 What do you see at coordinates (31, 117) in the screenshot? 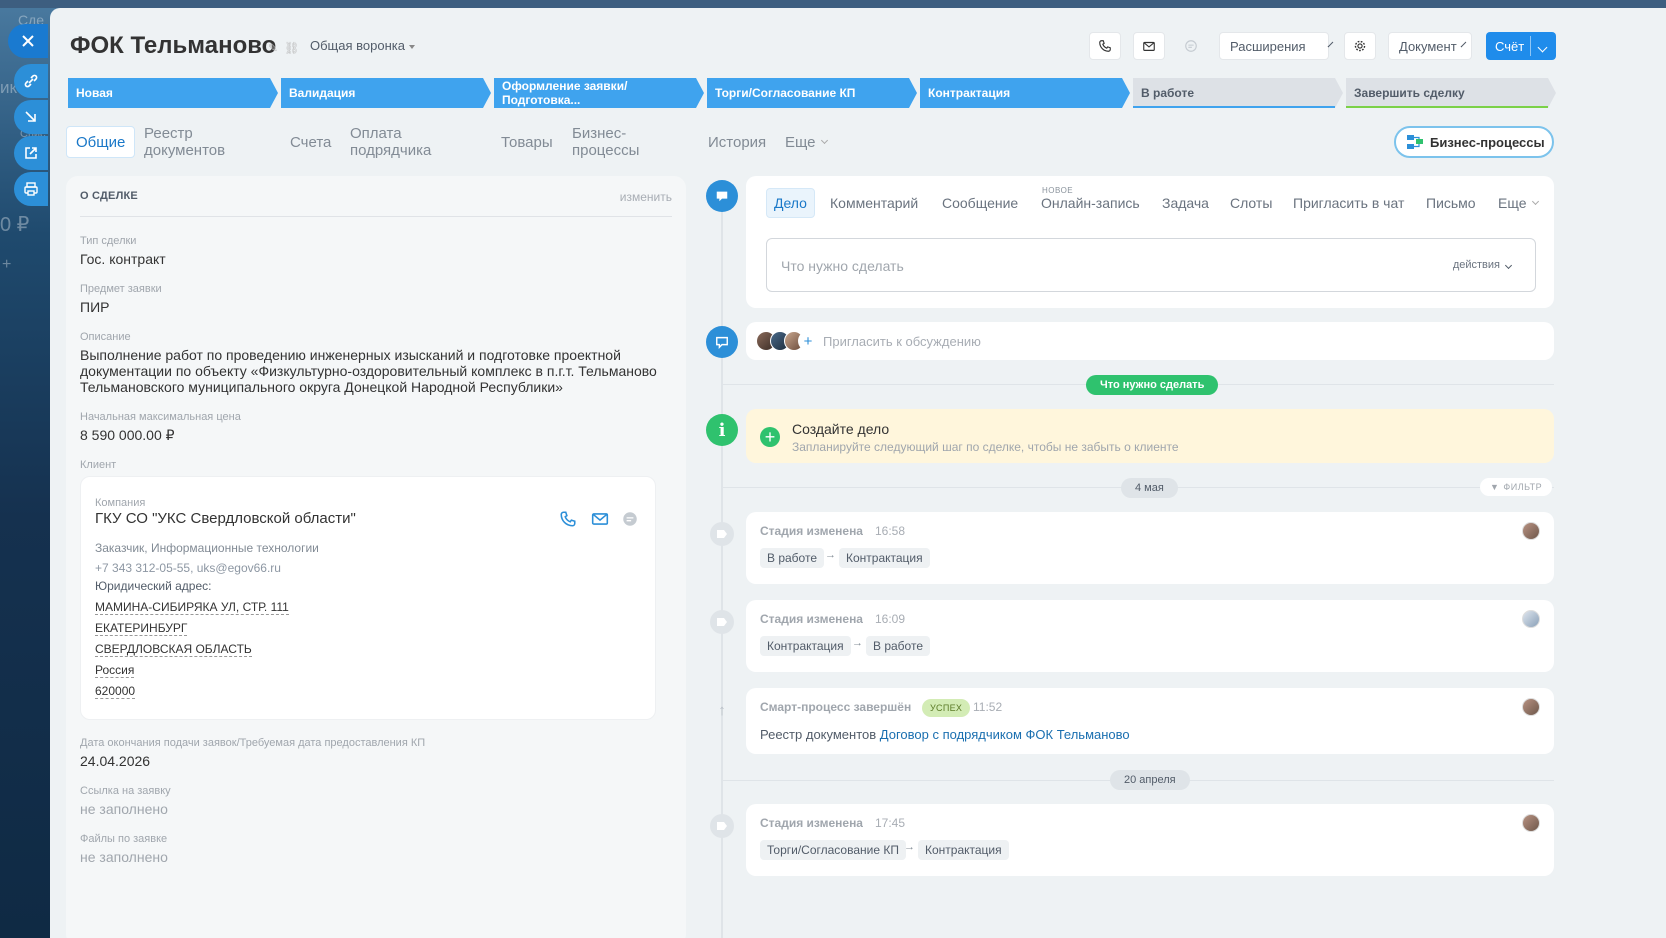
I see `minimize-button` at bounding box center [31, 117].